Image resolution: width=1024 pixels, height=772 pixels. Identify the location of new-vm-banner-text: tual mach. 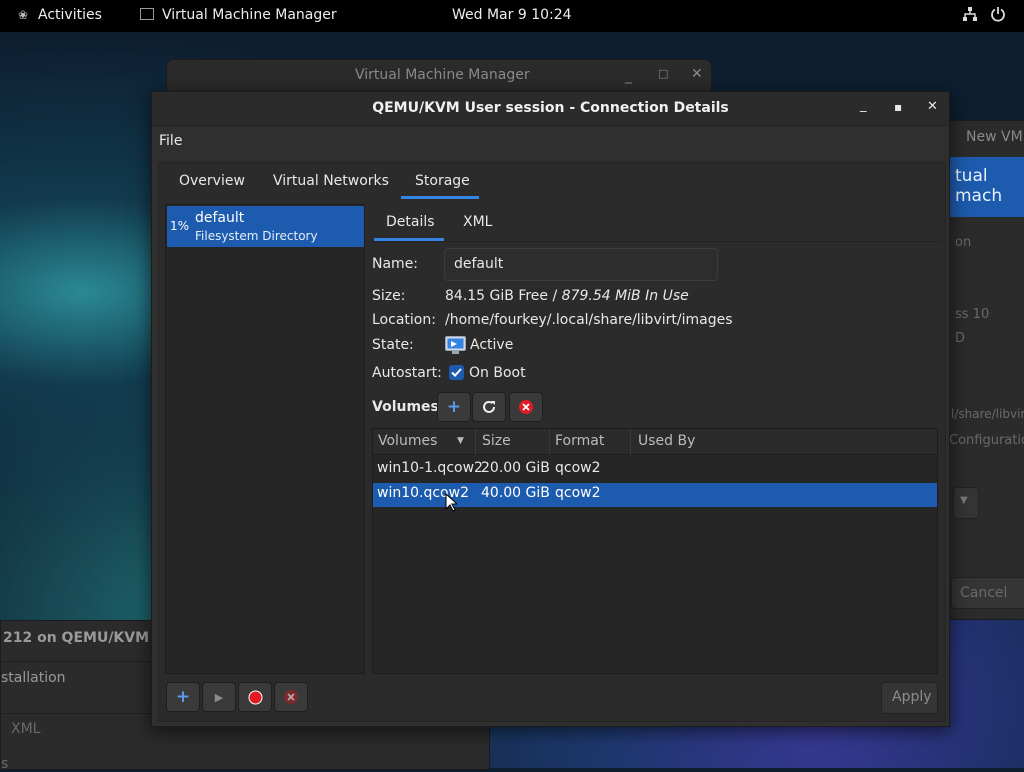
(979, 186).